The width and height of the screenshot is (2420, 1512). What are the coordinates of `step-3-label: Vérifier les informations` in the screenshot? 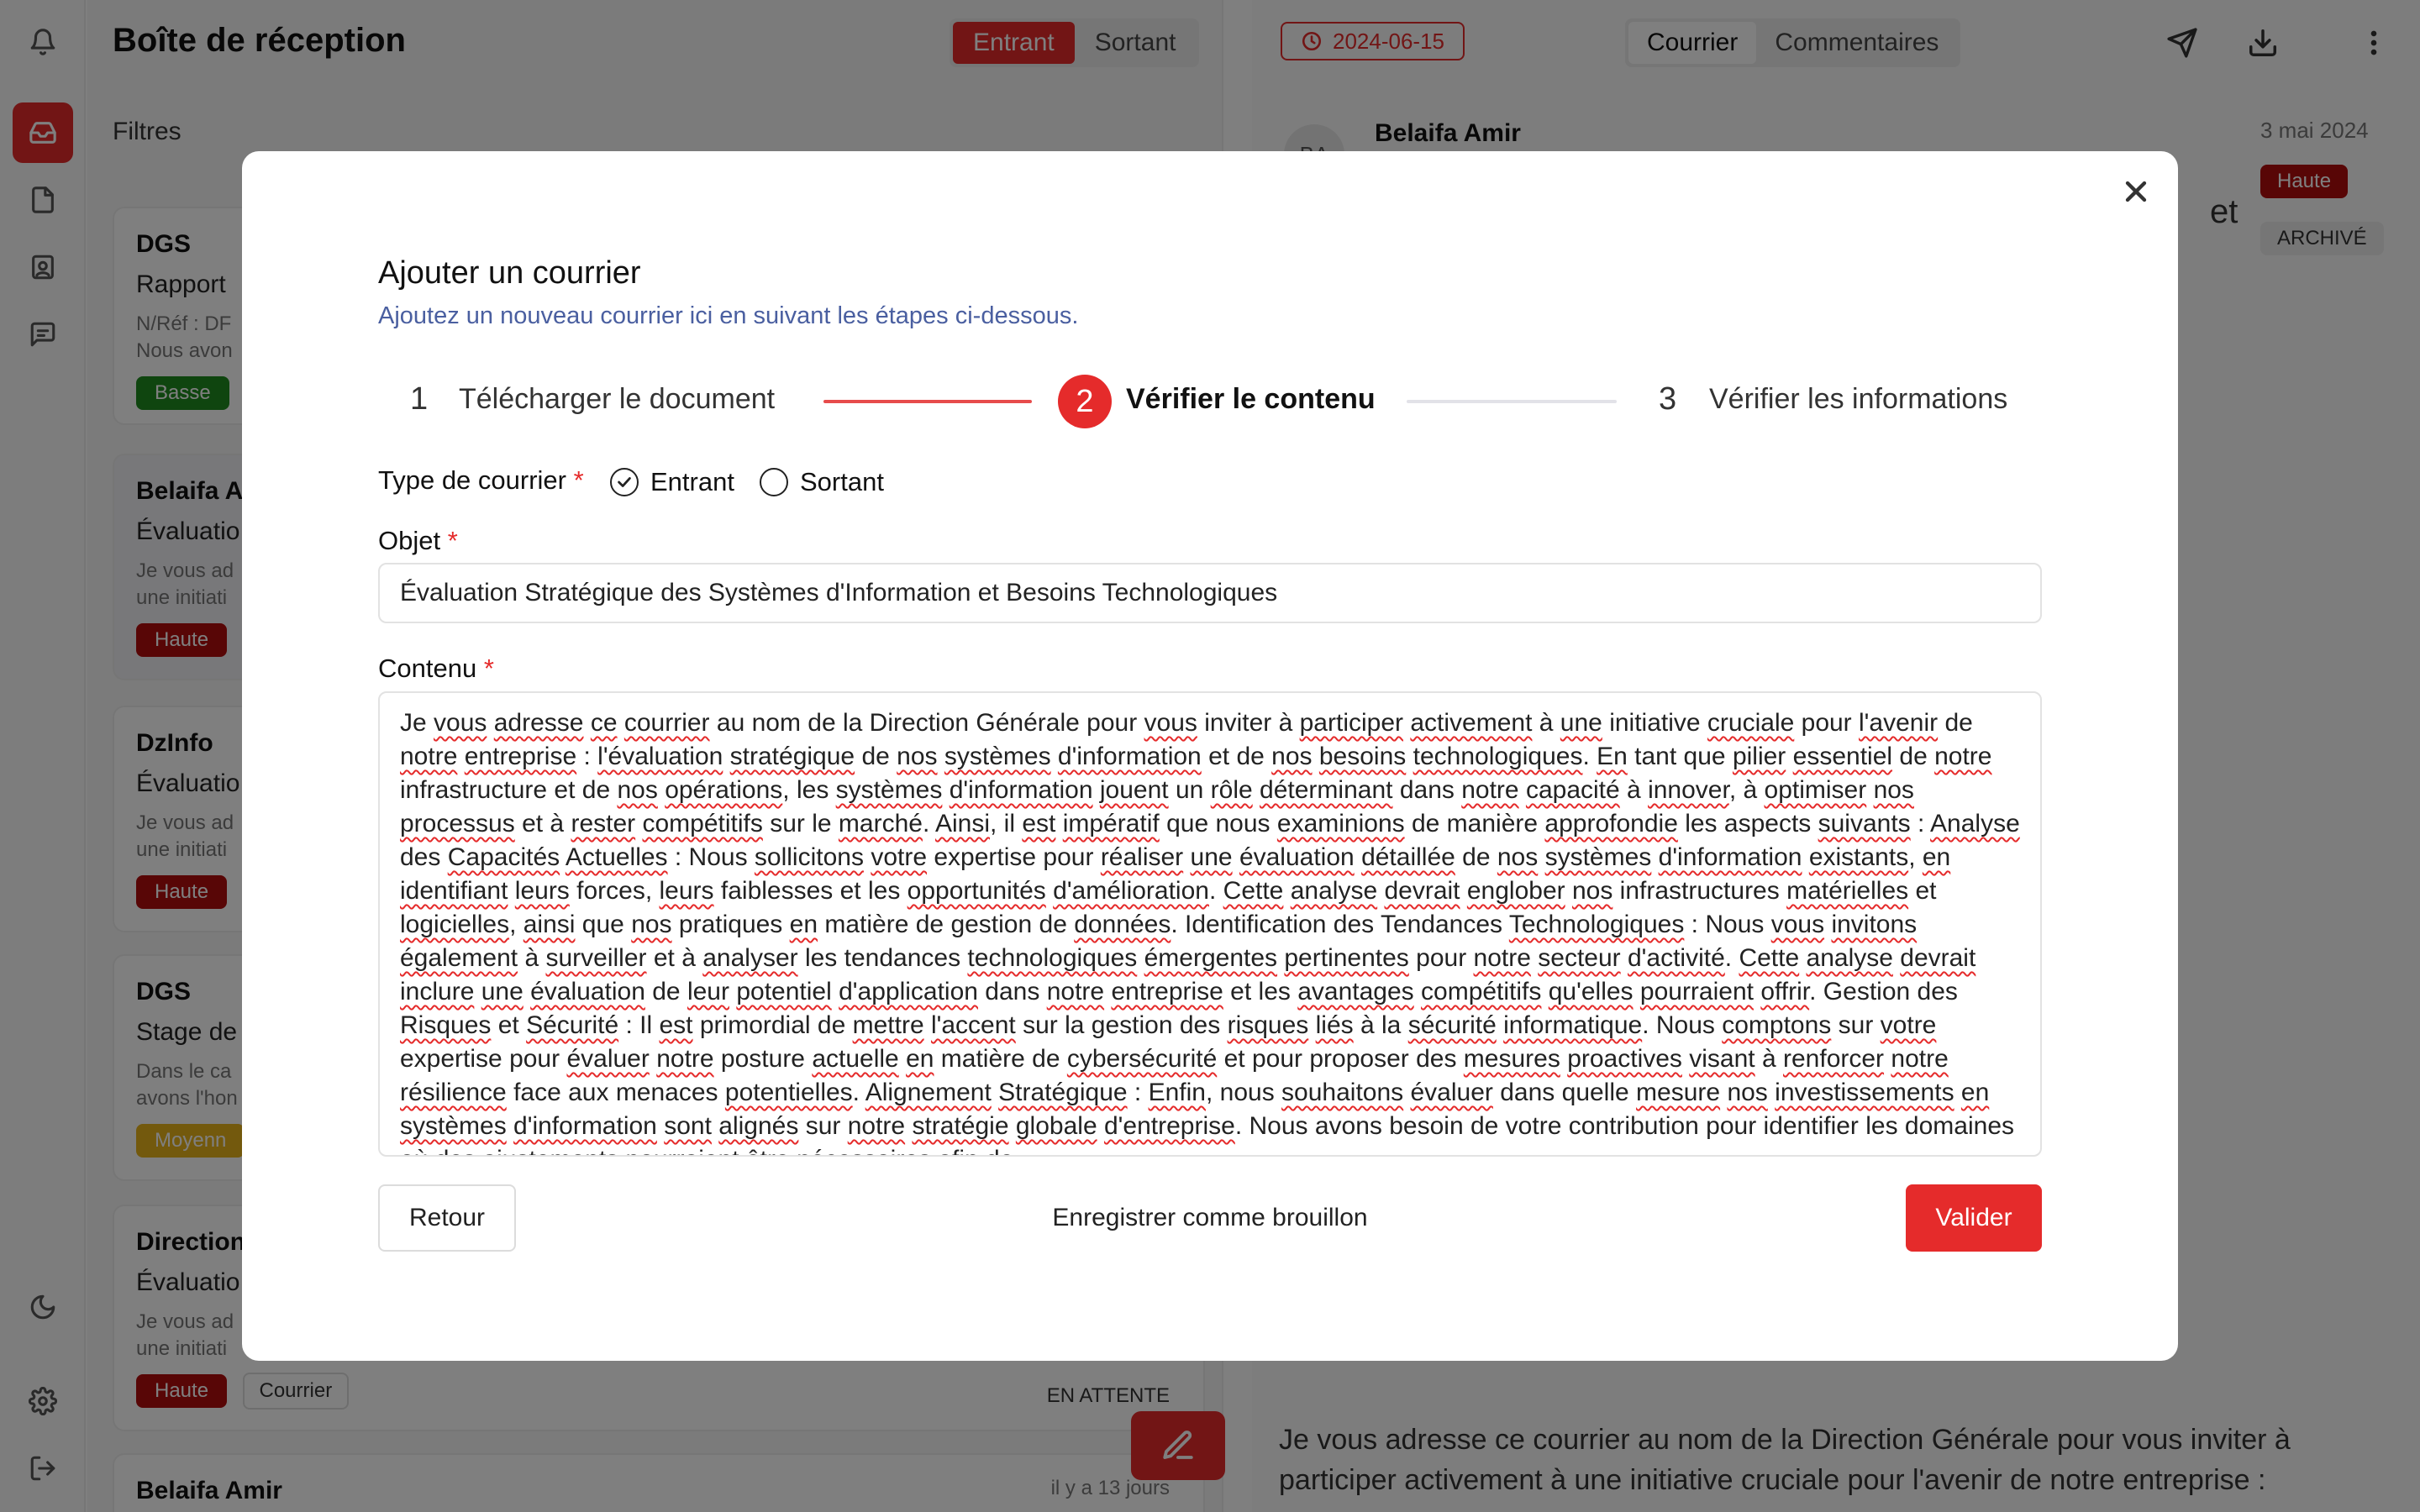 It's located at (1859, 399).